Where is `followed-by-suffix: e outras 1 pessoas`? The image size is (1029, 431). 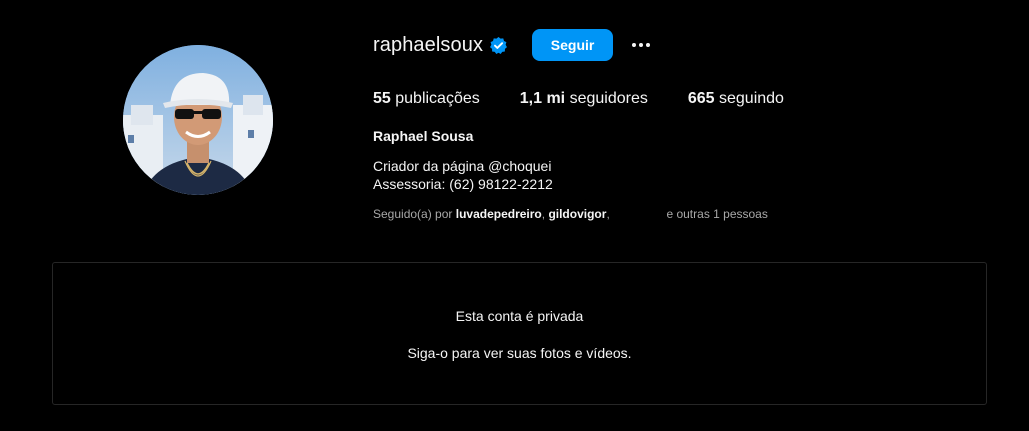 followed-by-suffix: e outras 1 pessoas is located at coordinates (717, 214).